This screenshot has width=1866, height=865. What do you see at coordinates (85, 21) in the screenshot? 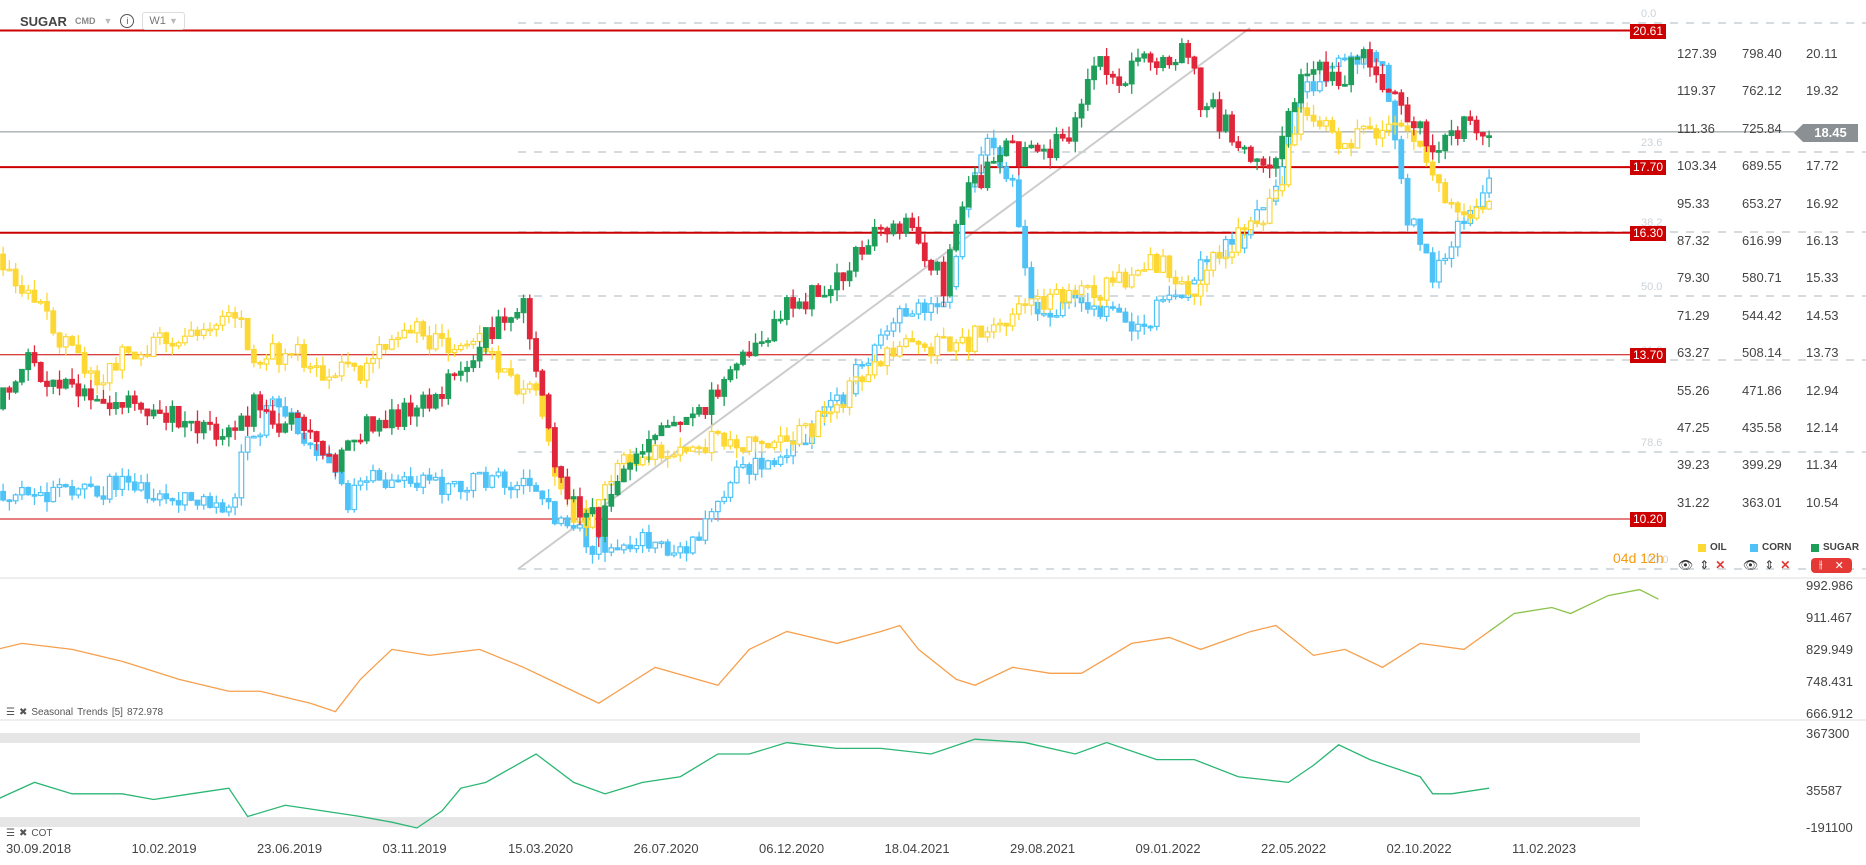
I see `market-dropdown: CMD` at bounding box center [85, 21].